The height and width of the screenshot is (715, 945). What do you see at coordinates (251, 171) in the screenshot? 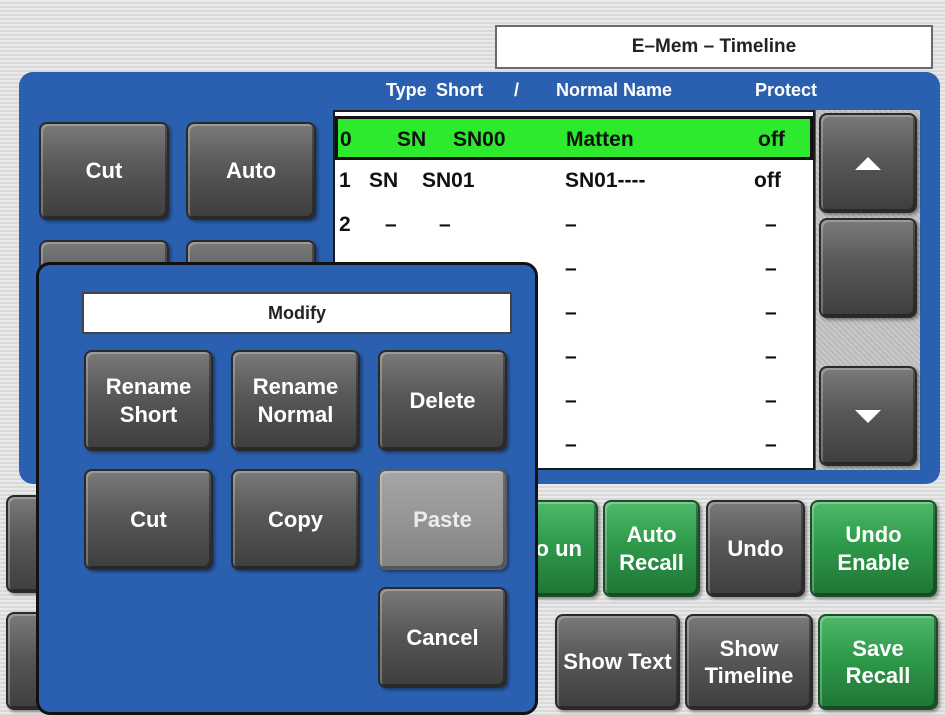
I see `auto-button: Auto` at bounding box center [251, 171].